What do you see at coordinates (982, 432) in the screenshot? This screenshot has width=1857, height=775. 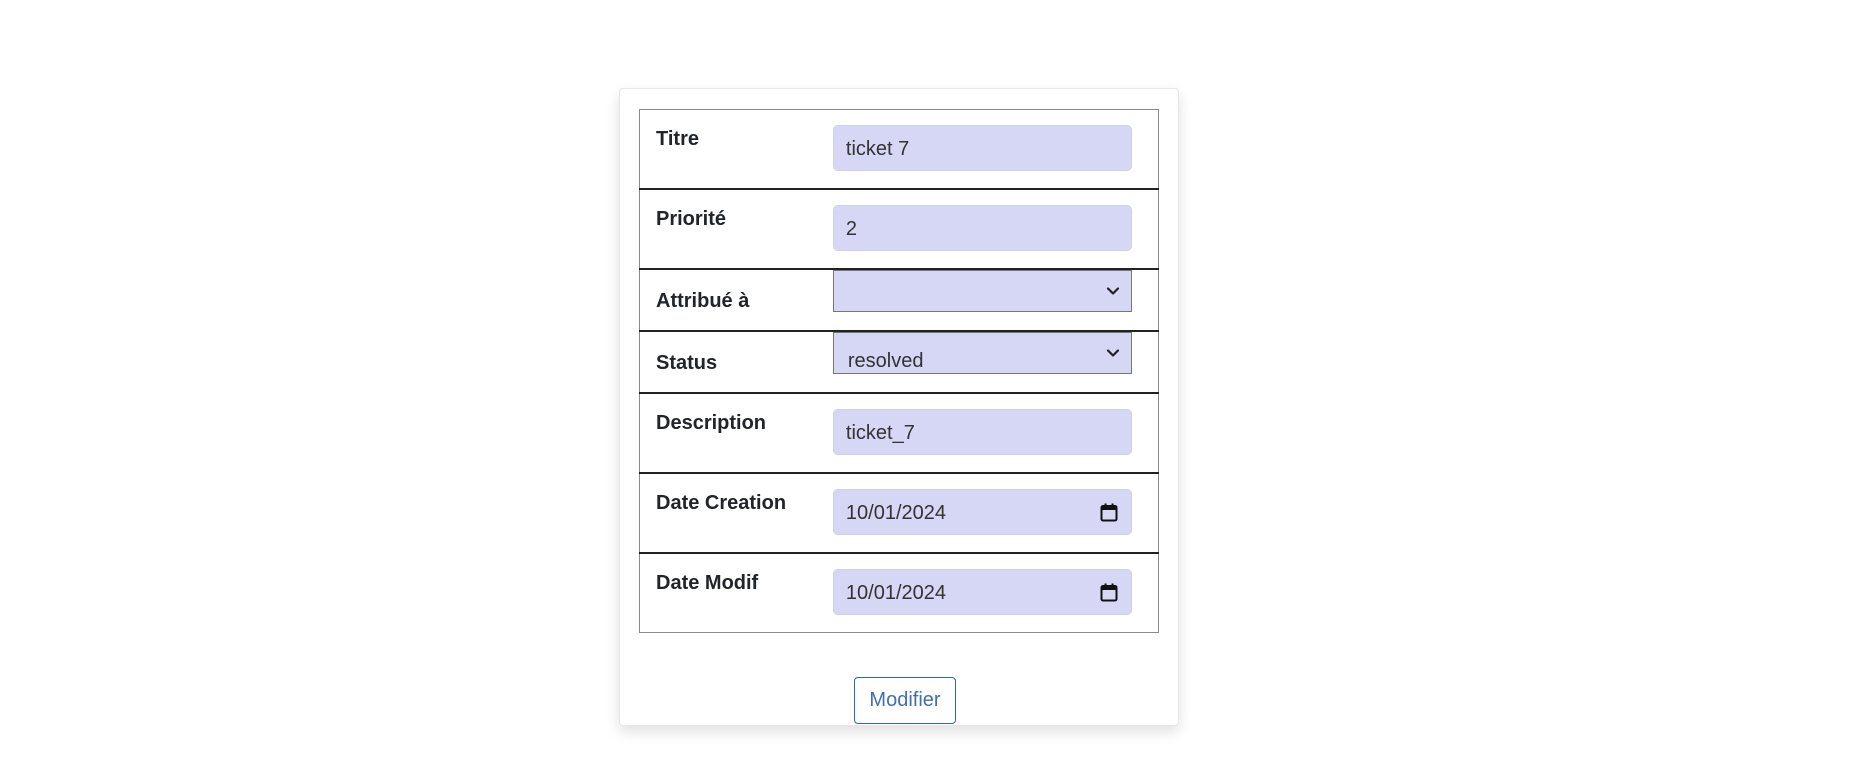 I see `description-input: ticket_7` at bounding box center [982, 432].